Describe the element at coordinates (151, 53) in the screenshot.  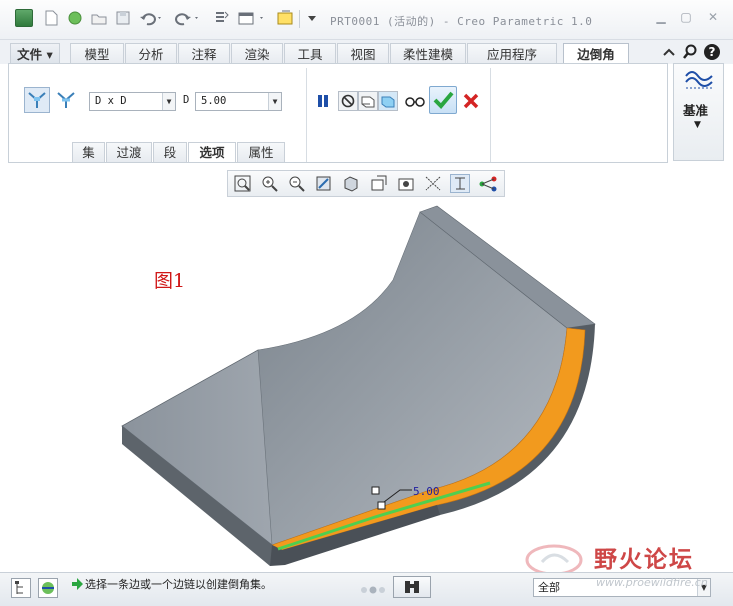
I see `tab-analysis: 分析` at that location.